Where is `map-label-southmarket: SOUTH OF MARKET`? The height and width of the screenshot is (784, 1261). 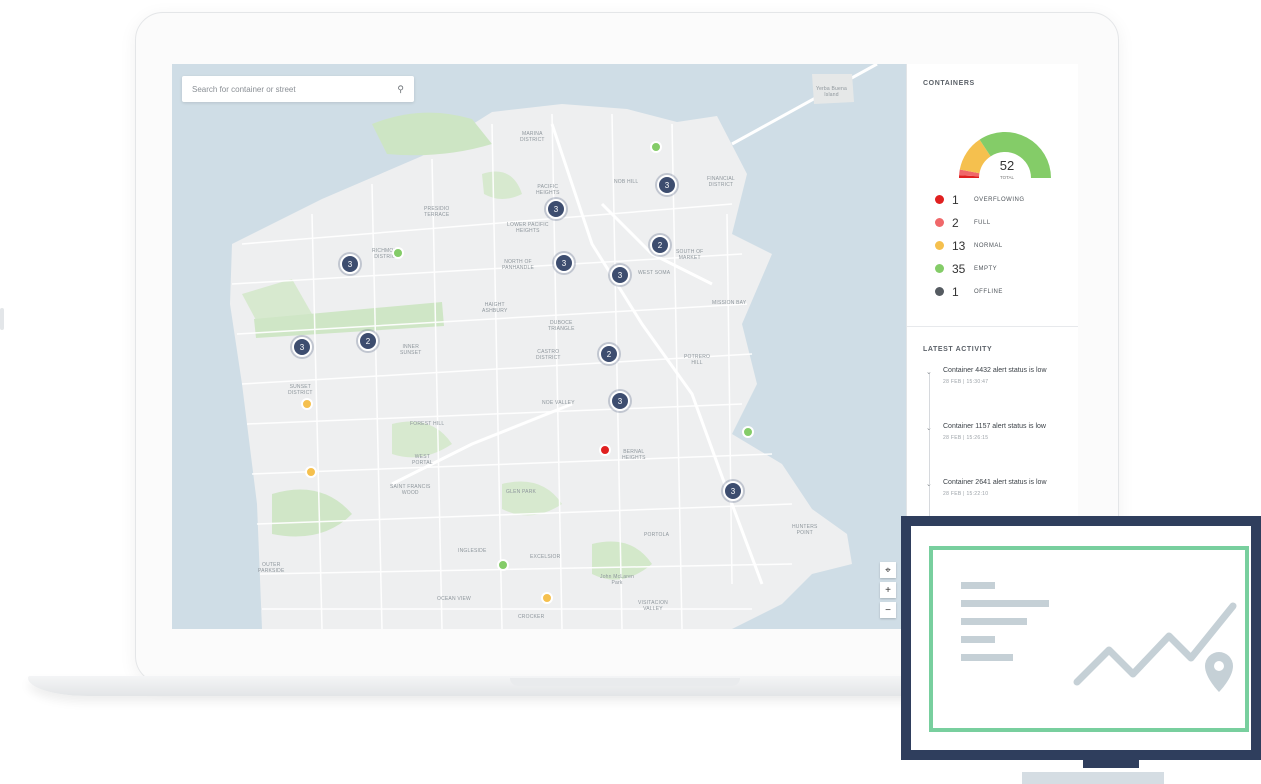
map-label-southmarket: SOUTH OF MARKET is located at coordinates (690, 255).